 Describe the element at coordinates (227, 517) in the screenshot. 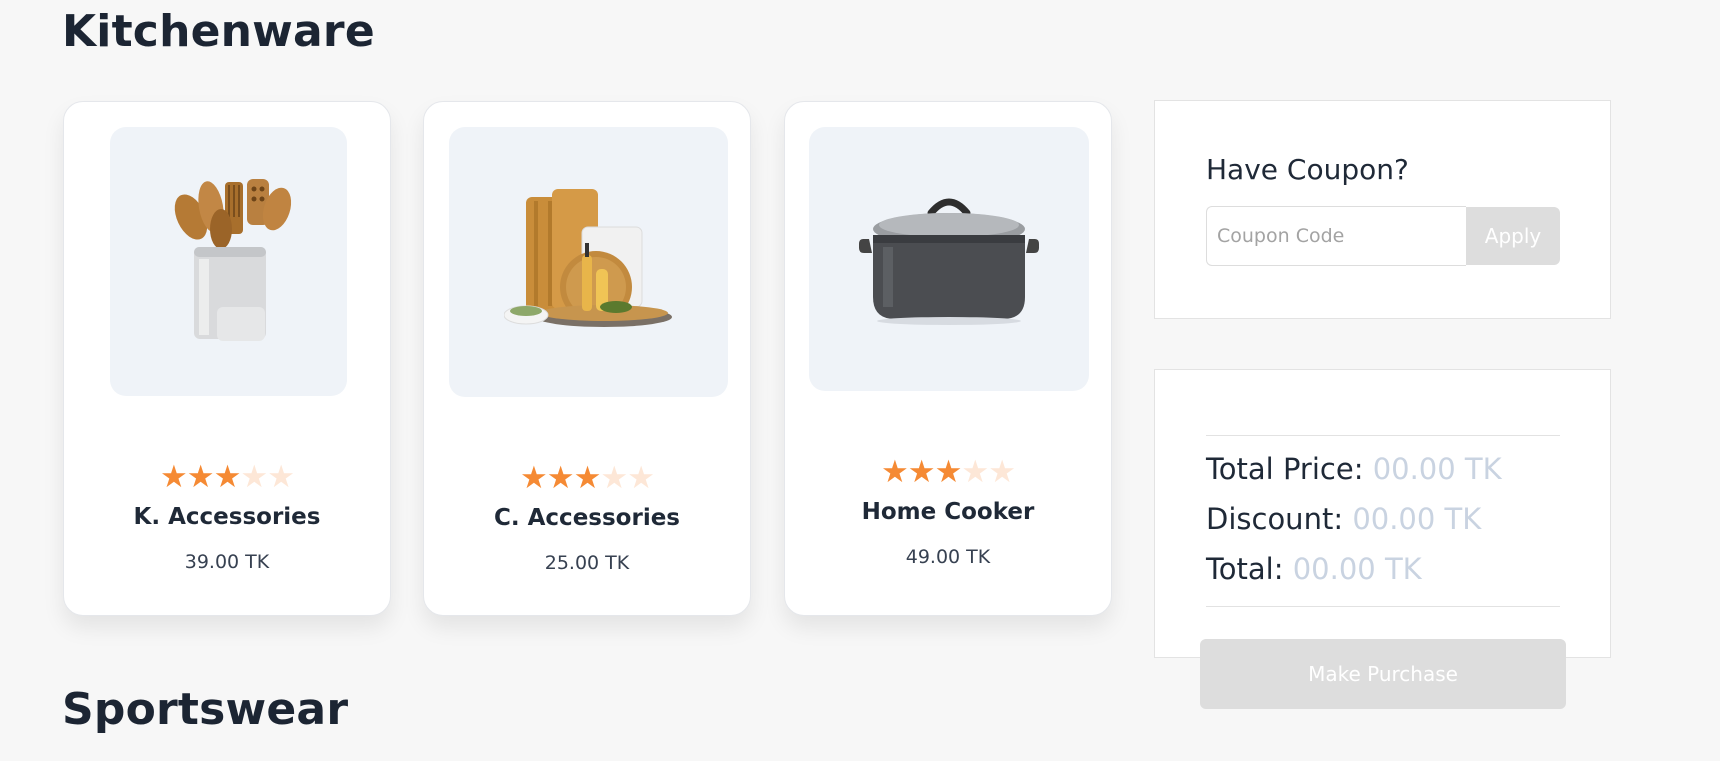

I see `product-name: K. Accessories` at that location.